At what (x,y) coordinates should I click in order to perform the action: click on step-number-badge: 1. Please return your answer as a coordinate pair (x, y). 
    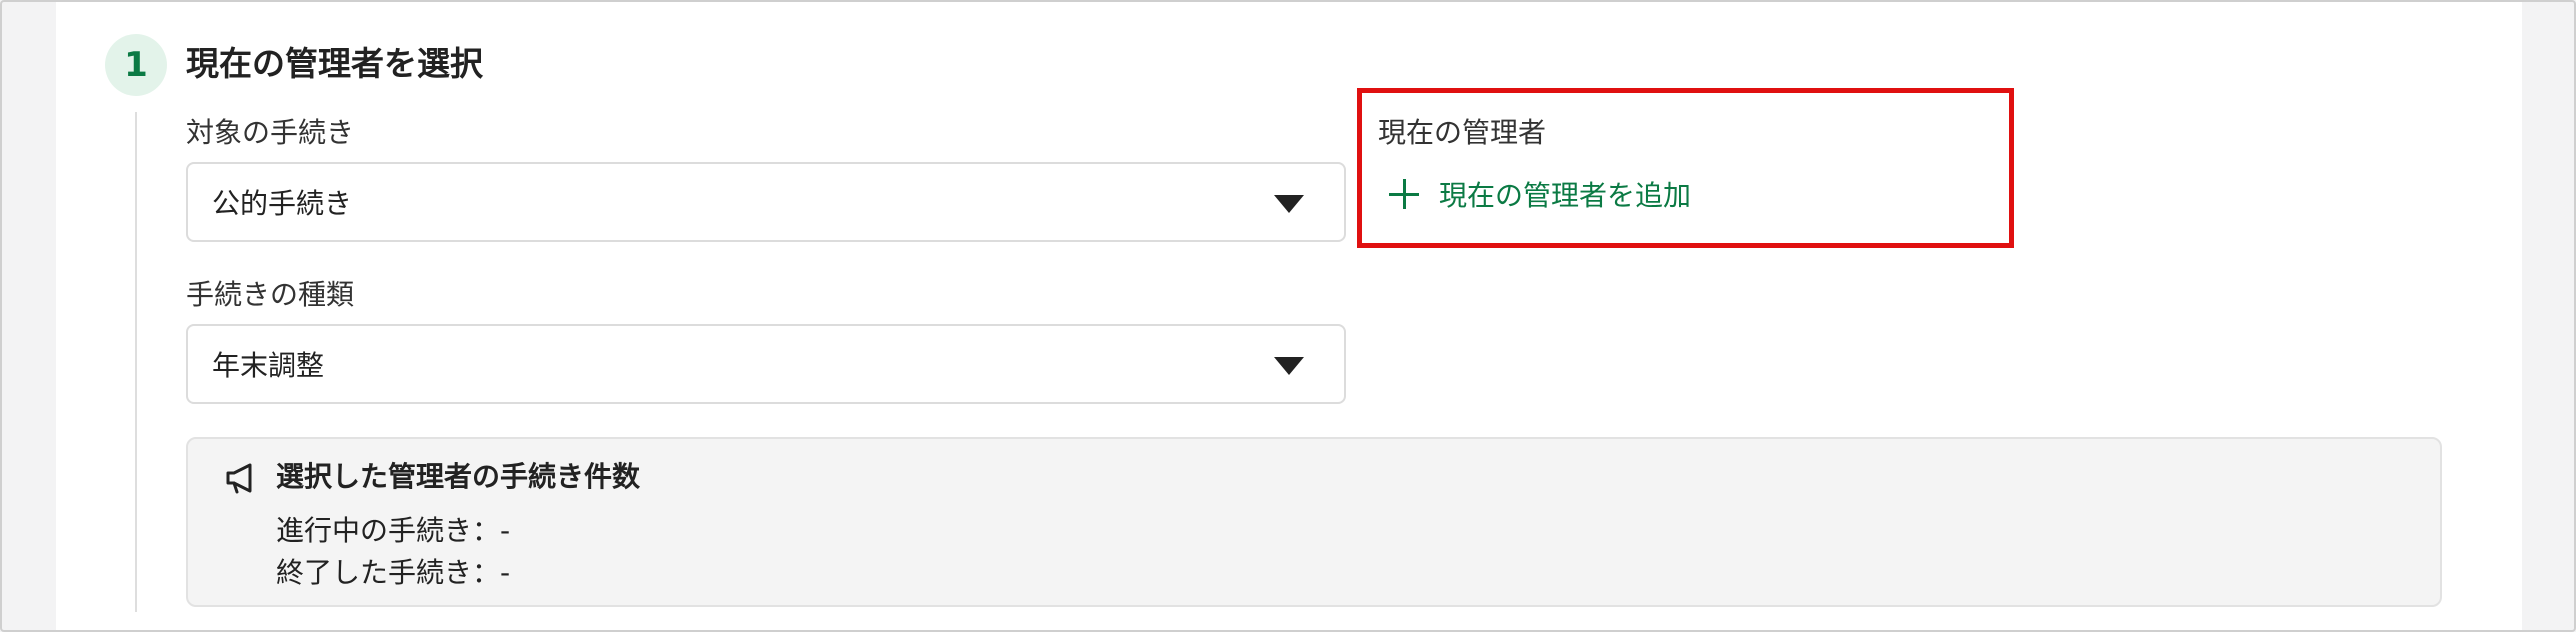
    Looking at the image, I should click on (136, 65).